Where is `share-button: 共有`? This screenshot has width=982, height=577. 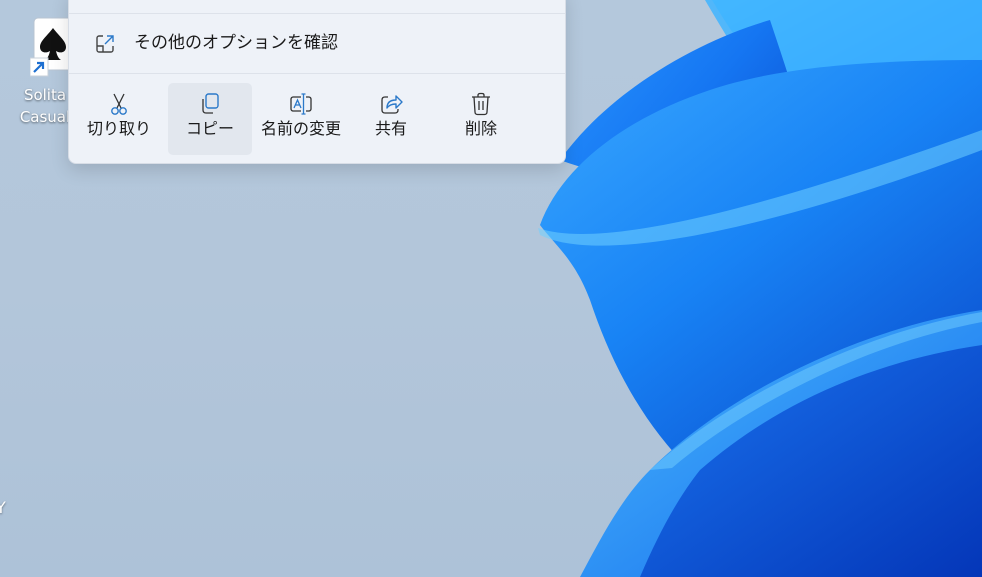
share-button: 共有 is located at coordinates (391, 119).